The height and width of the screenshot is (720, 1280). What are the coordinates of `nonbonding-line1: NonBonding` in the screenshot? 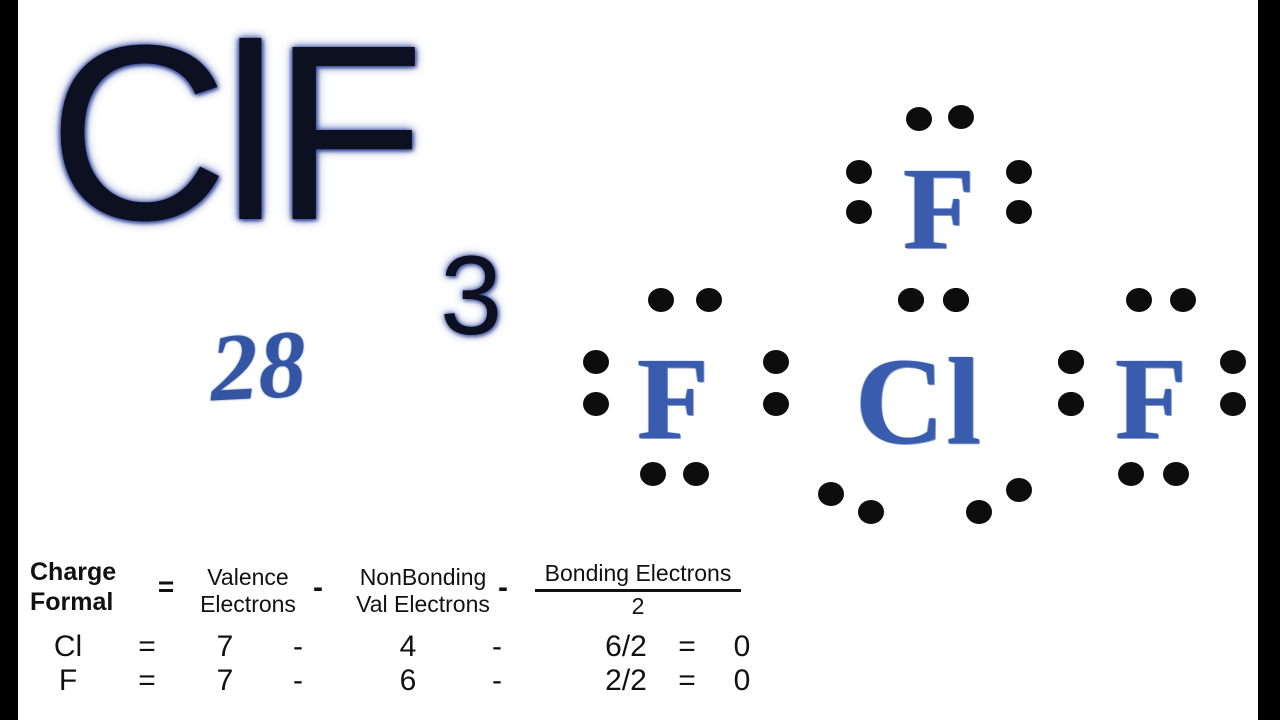 It's located at (423, 577).